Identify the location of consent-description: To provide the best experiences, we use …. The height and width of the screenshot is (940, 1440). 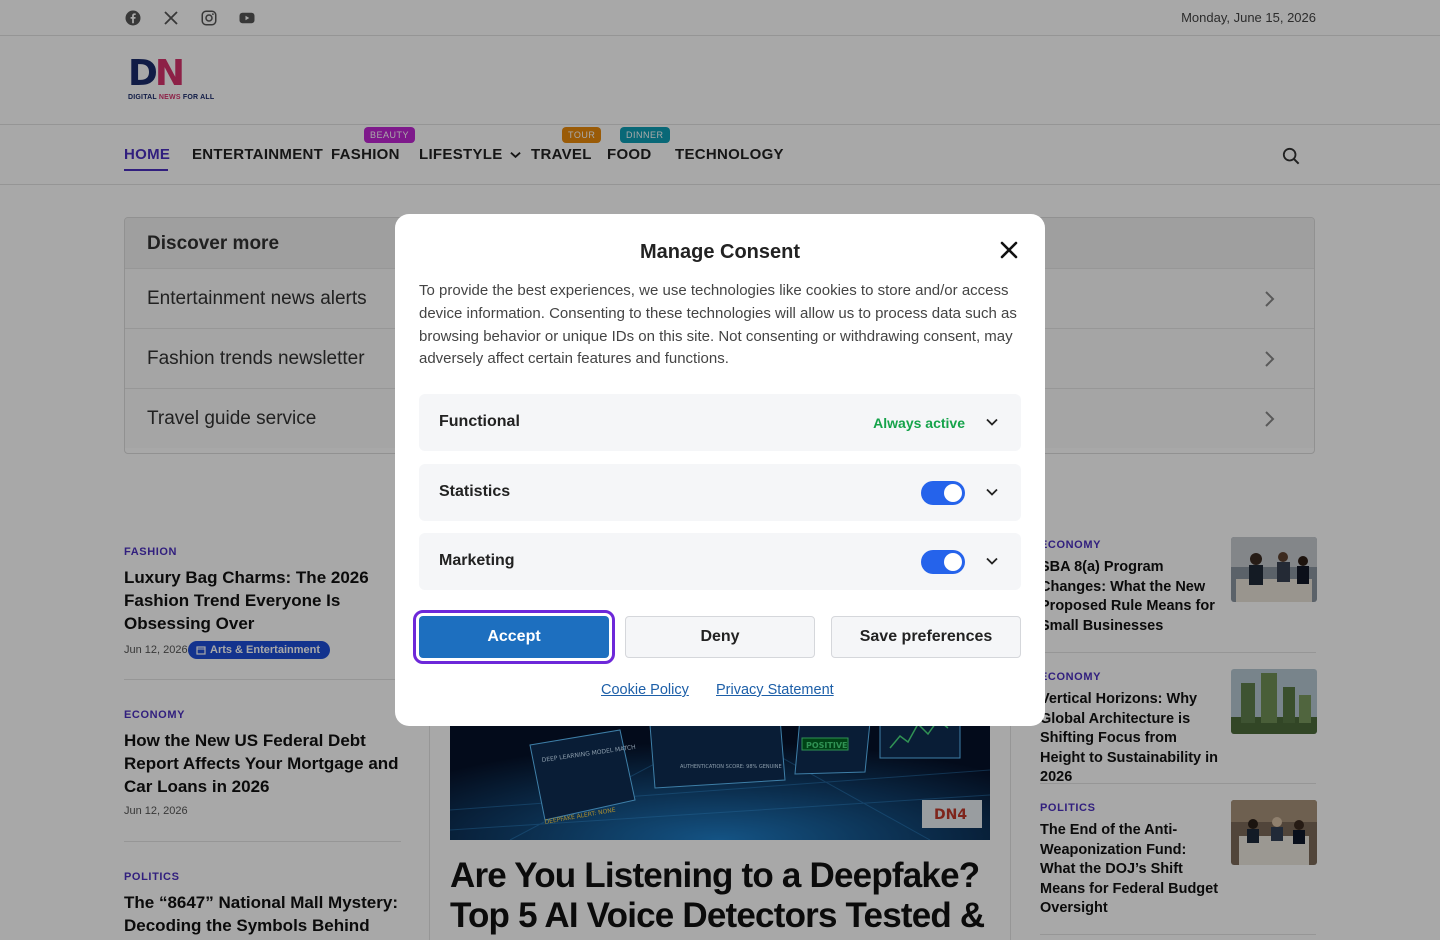
(718, 325).